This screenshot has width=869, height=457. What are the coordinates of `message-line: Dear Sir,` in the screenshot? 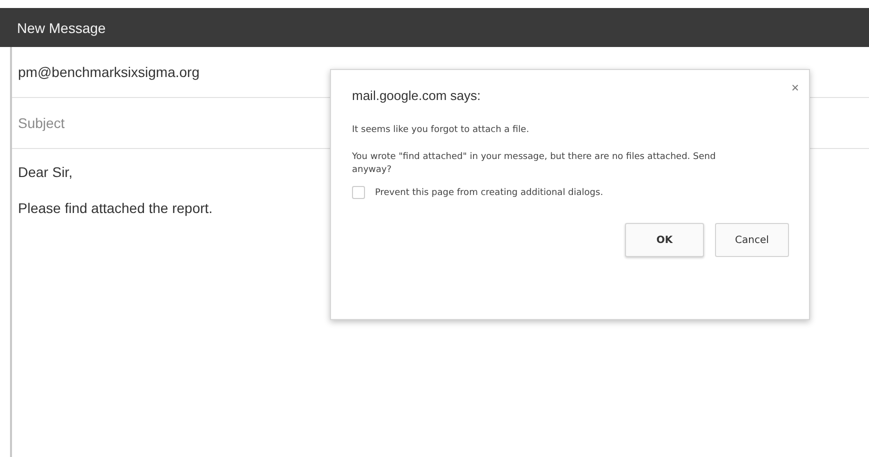 It's located at (45, 172).